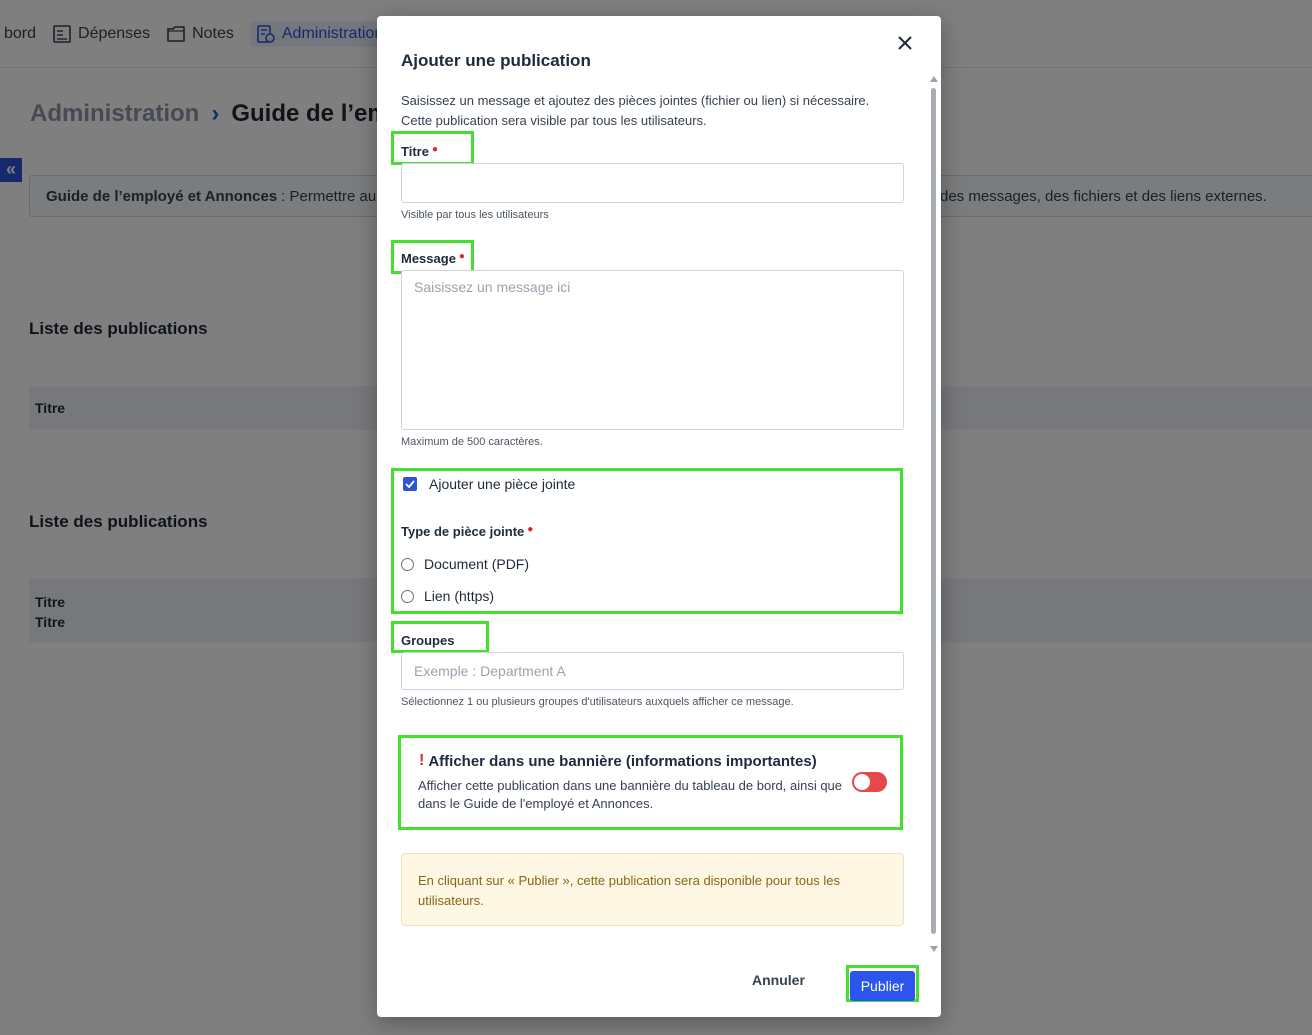 The width and height of the screenshot is (1312, 1035). I want to click on attachment-type-label: Type de pièce jointe ●, so click(467, 531).